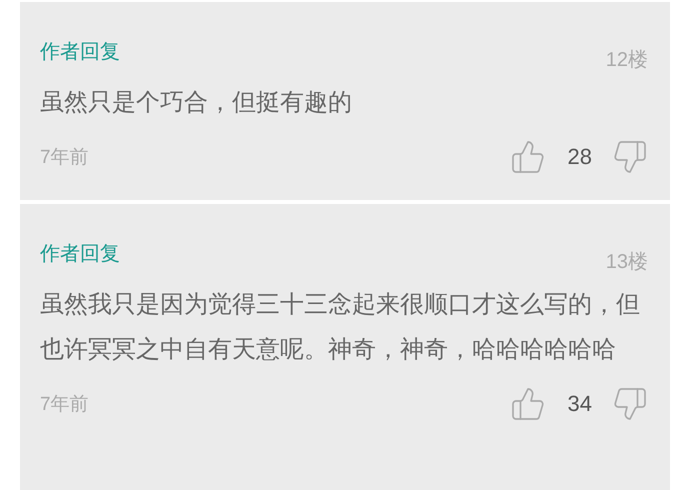 The width and height of the screenshot is (690, 490). What do you see at coordinates (627, 262) in the screenshot?
I see `floor-number: 13楼` at bounding box center [627, 262].